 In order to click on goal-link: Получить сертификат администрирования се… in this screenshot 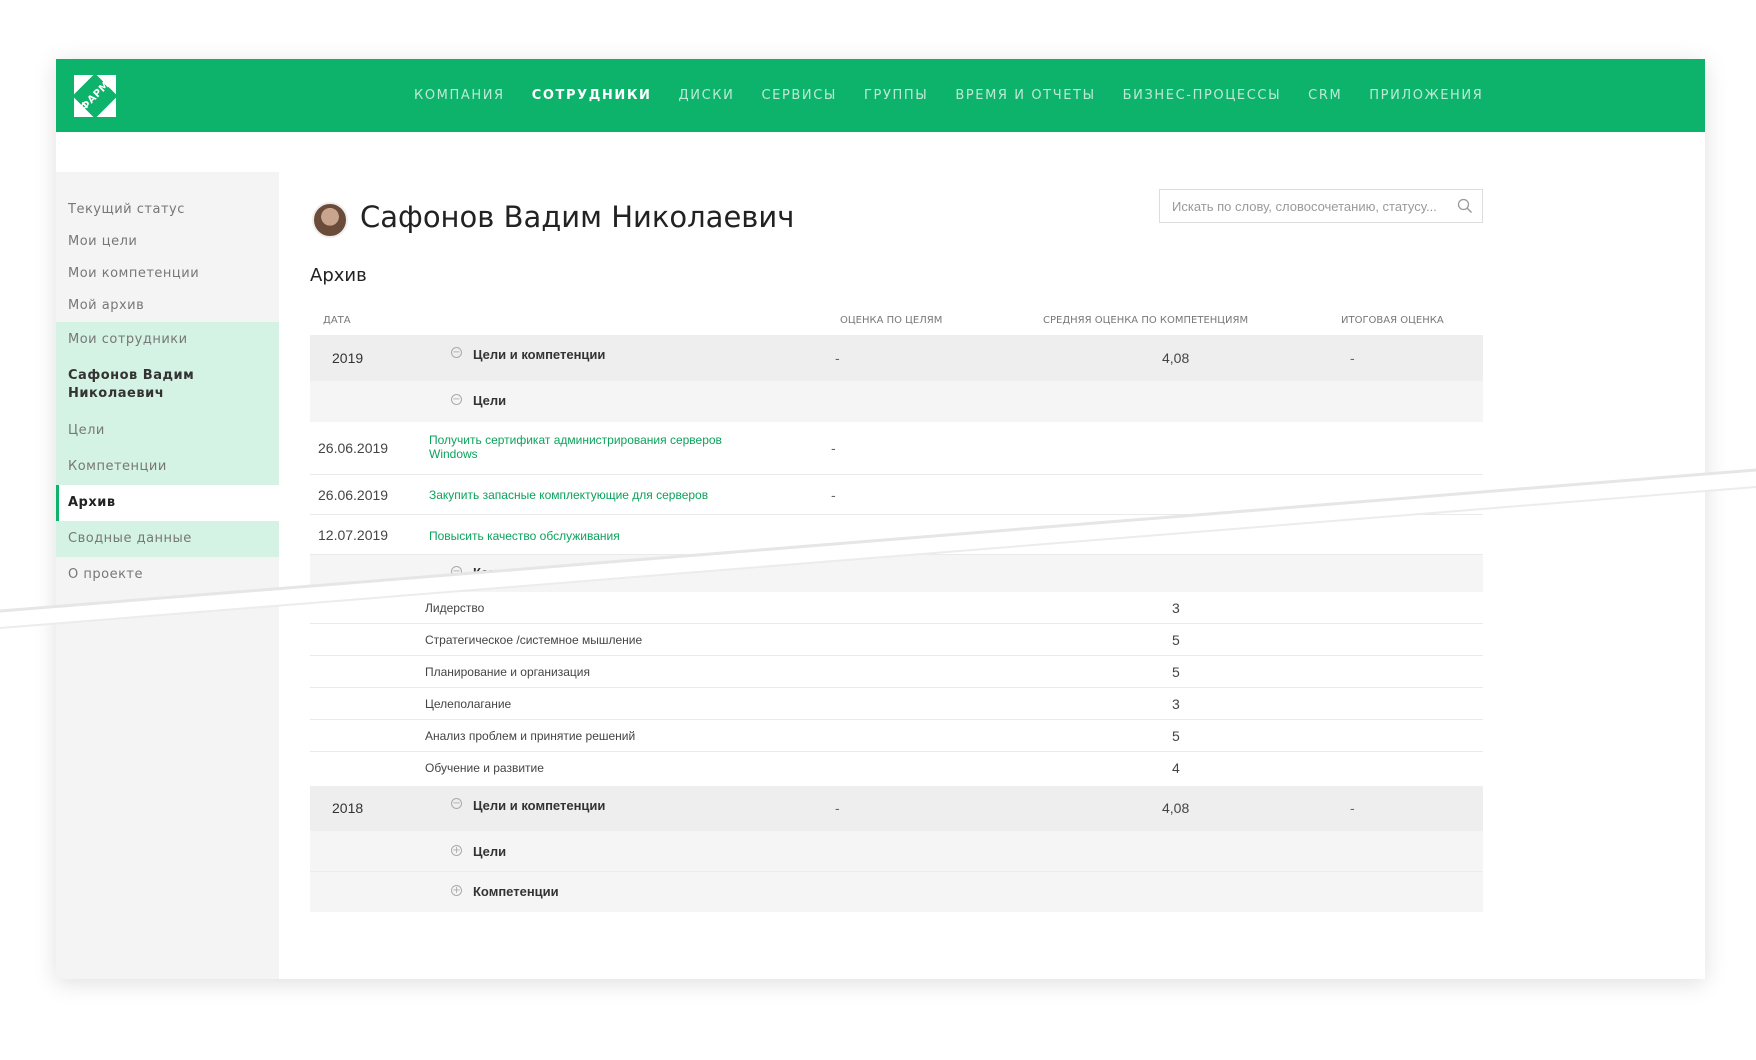, I will do `click(579, 447)`.